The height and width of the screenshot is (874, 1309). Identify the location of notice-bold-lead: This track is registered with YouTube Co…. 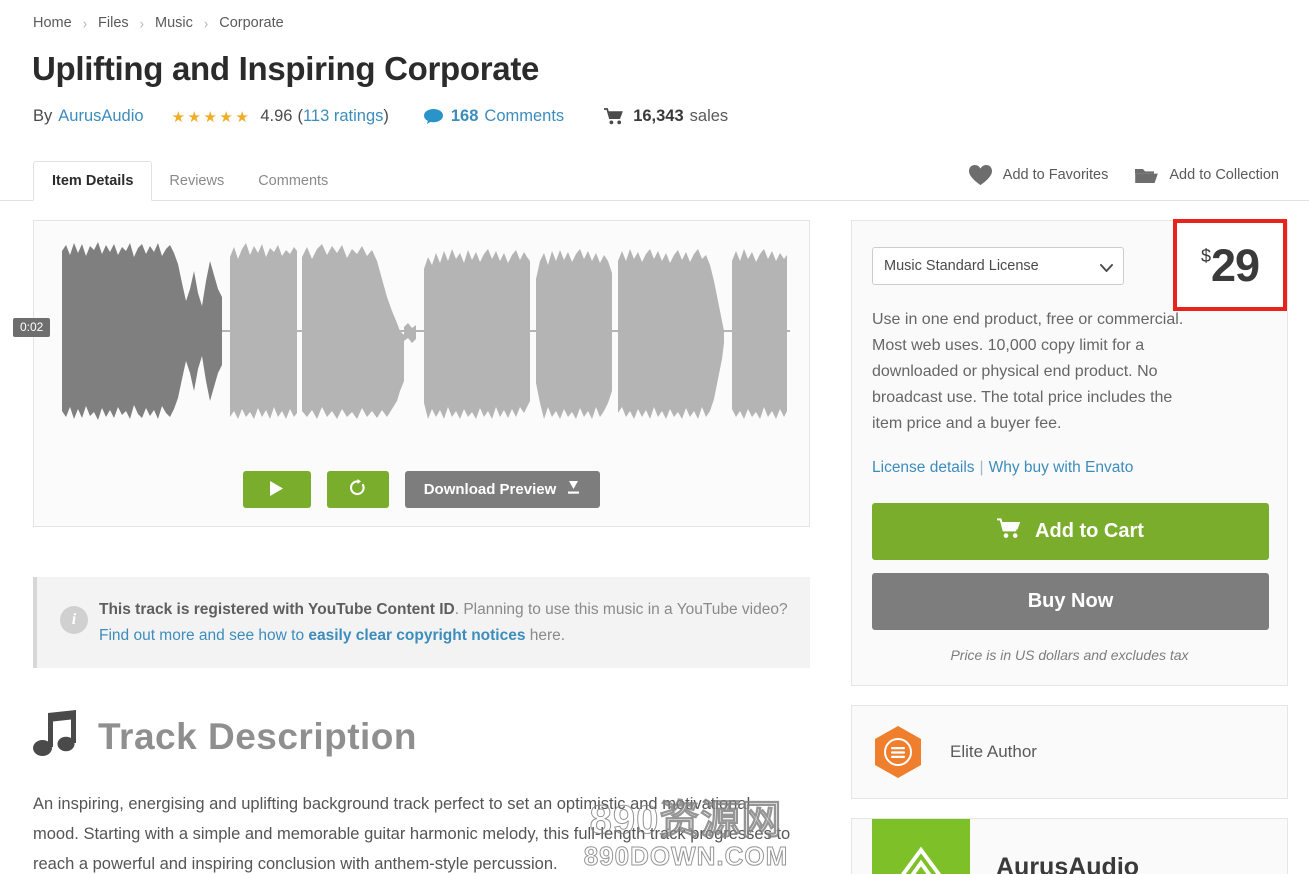
(277, 609).